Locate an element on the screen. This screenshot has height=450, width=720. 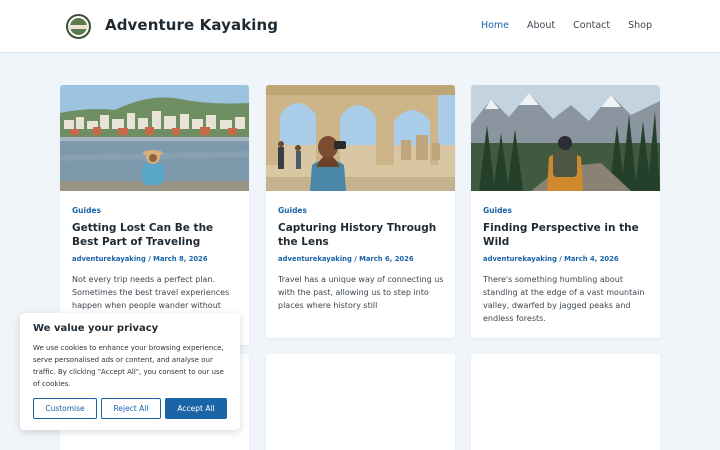
post-image-hiker-mountain-valley is located at coordinates (565, 138).